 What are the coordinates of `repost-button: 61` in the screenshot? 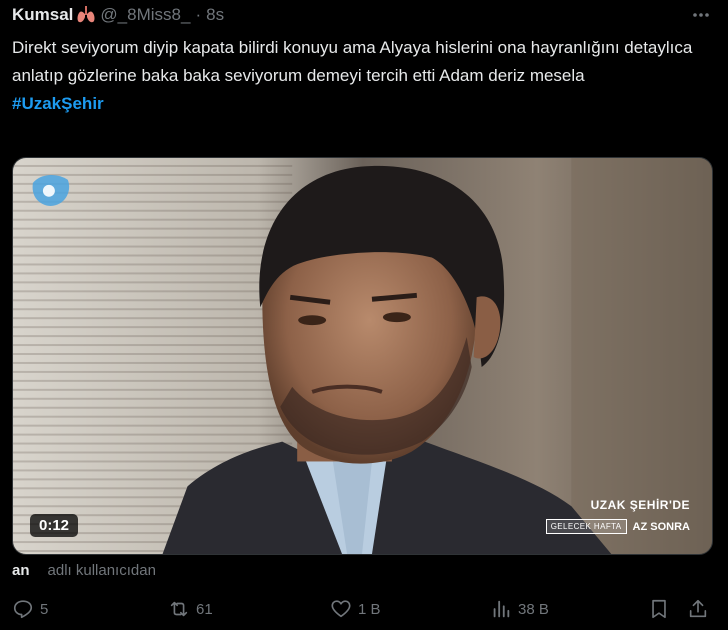 It's located at (190, 609).